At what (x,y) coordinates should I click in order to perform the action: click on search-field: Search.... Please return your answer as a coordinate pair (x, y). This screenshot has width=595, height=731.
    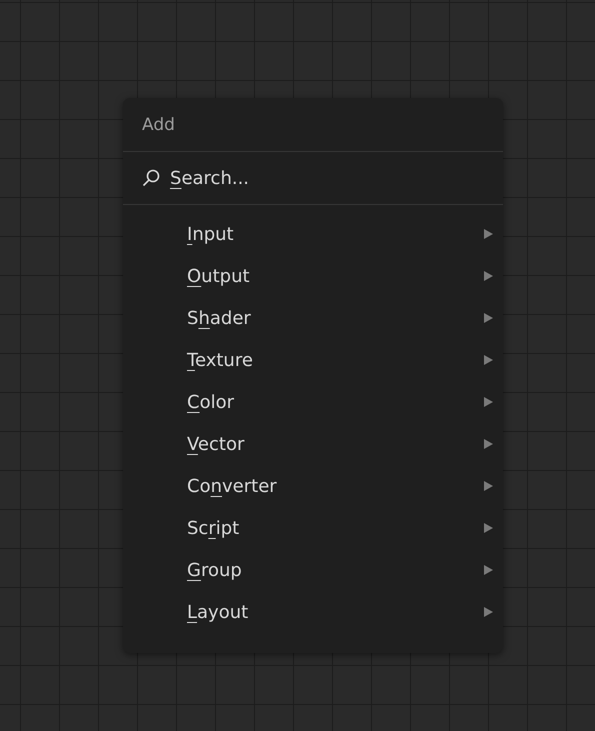
    Looking at the image, I should click on (313, 178).